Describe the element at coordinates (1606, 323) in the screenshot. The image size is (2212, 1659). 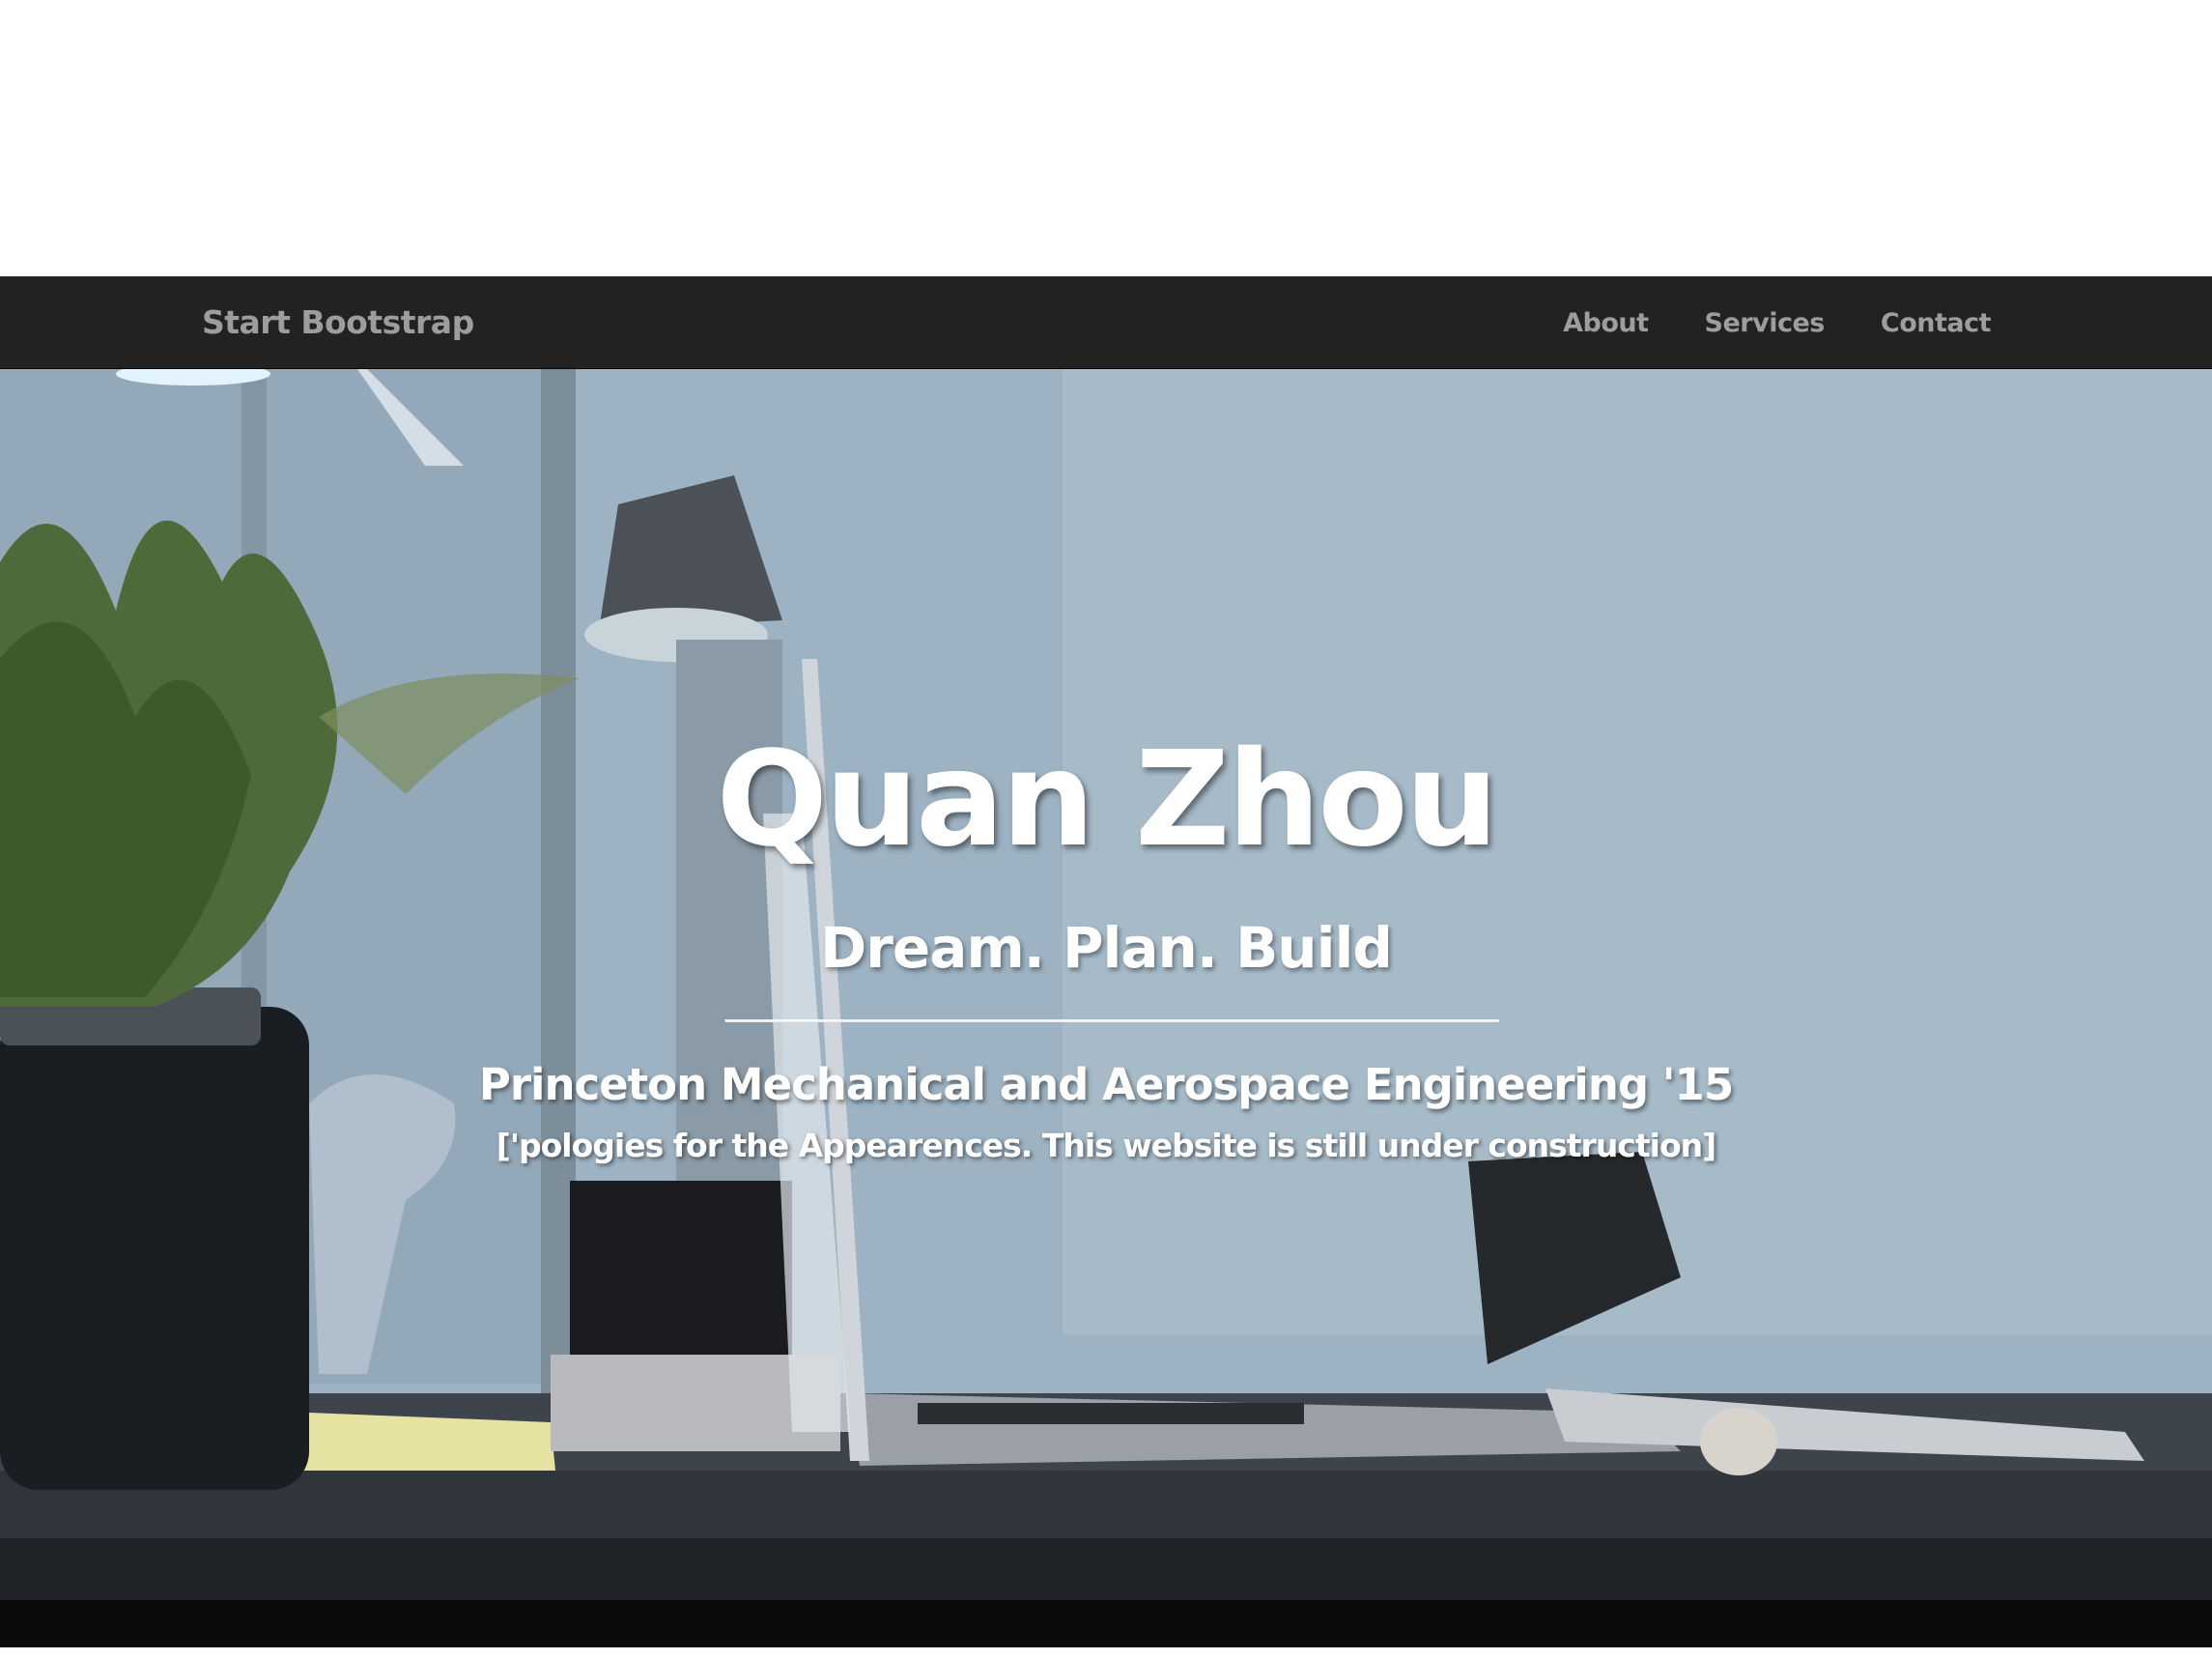
I see `nav-link-about: About` at that location.